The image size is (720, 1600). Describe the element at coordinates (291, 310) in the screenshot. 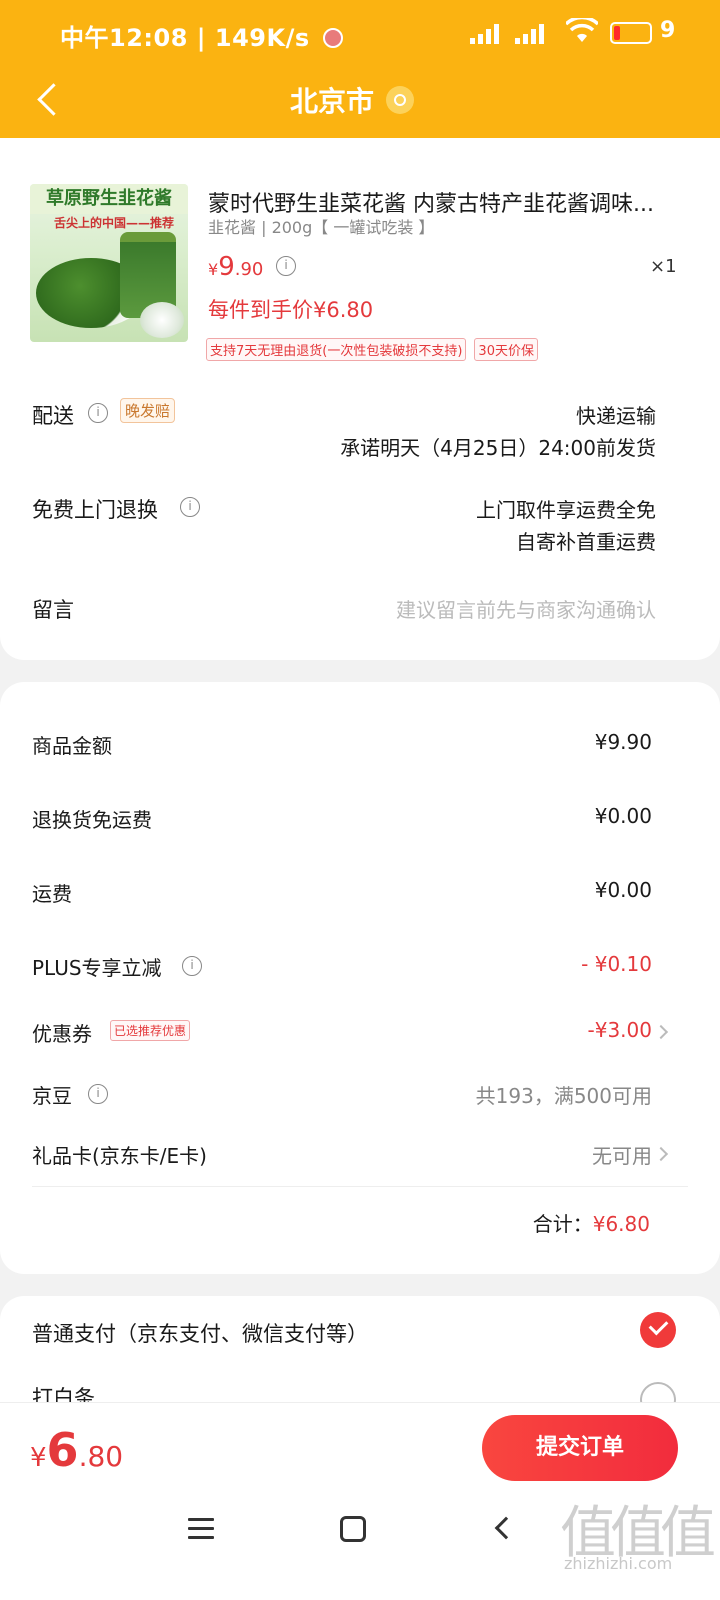

I see `final-unit-price: 每件到手价¥6.80` at that location.